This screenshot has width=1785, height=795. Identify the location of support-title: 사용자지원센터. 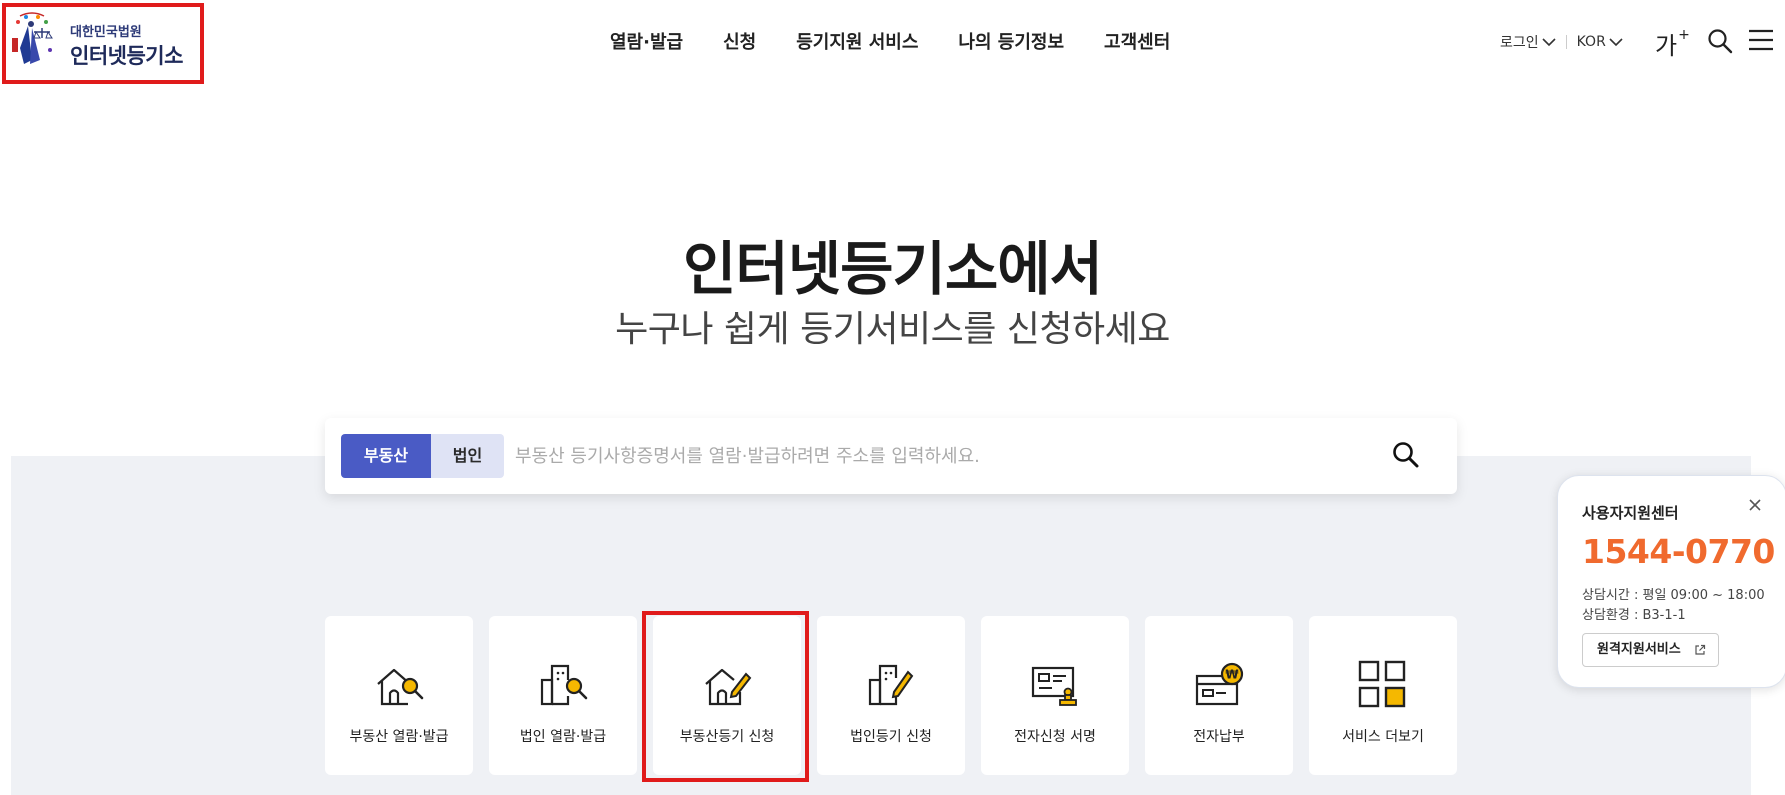
(1630, 513).